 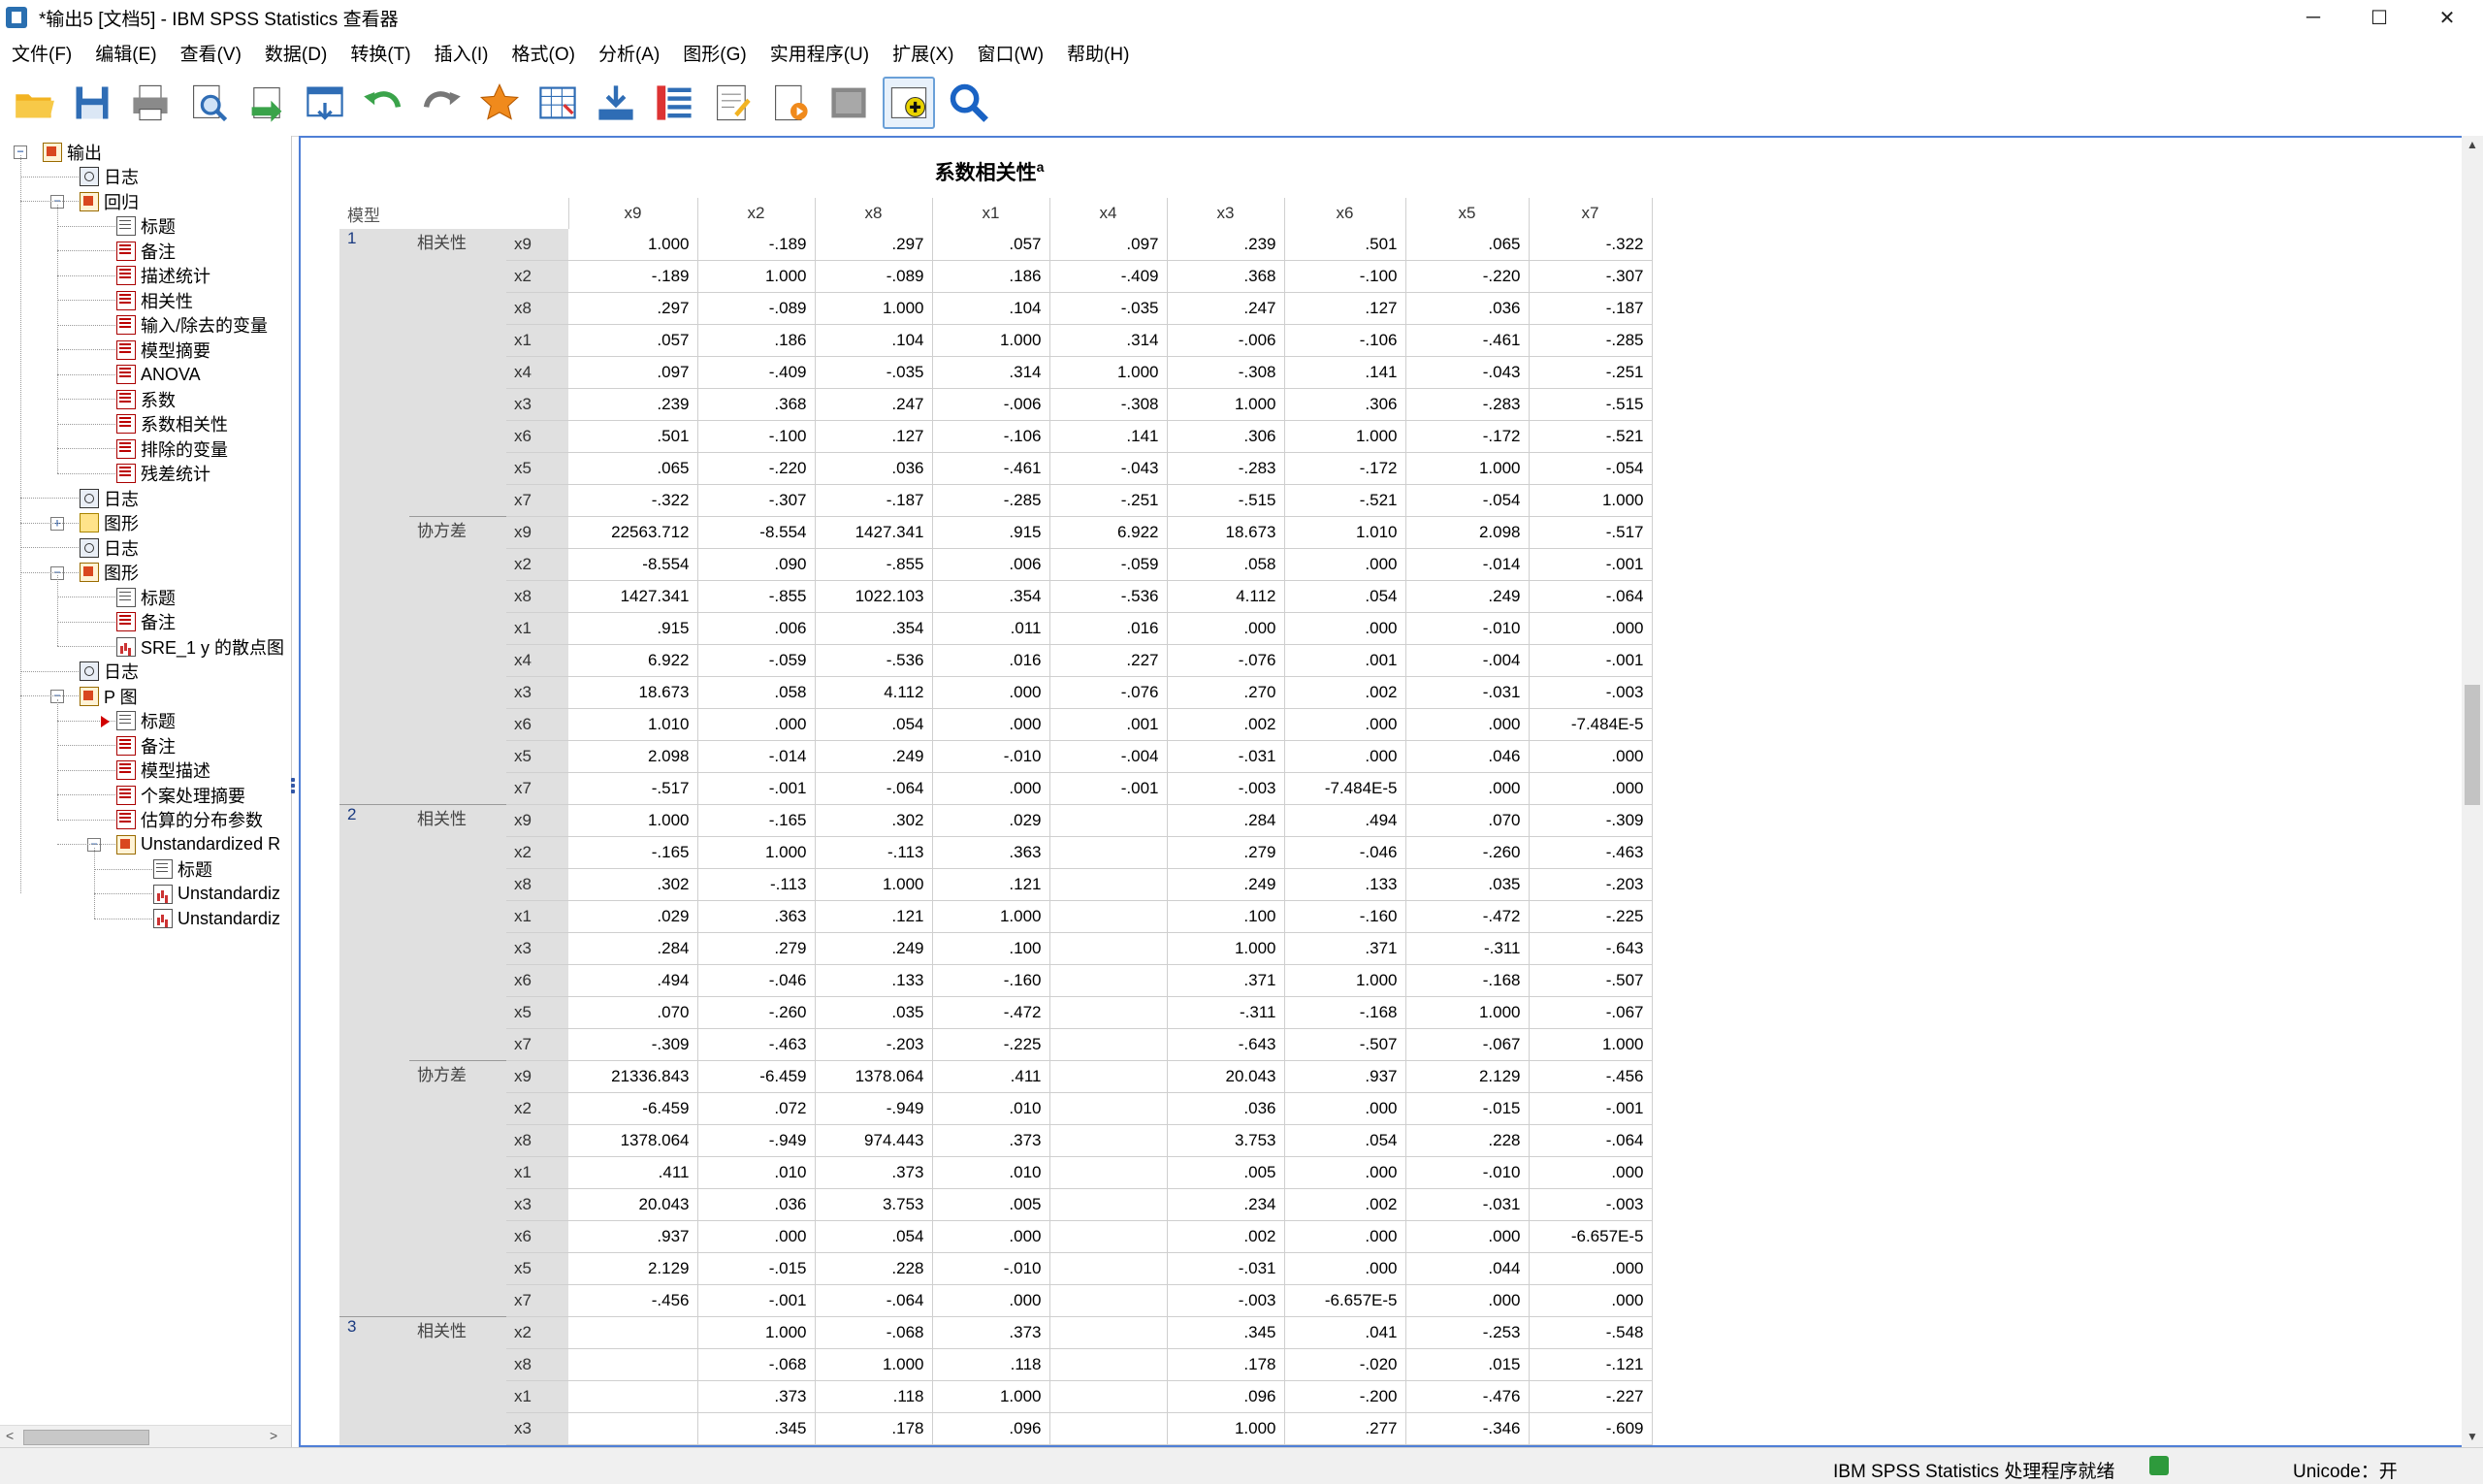 I want to click on table-cell: .029, so click(x=633, y=916).